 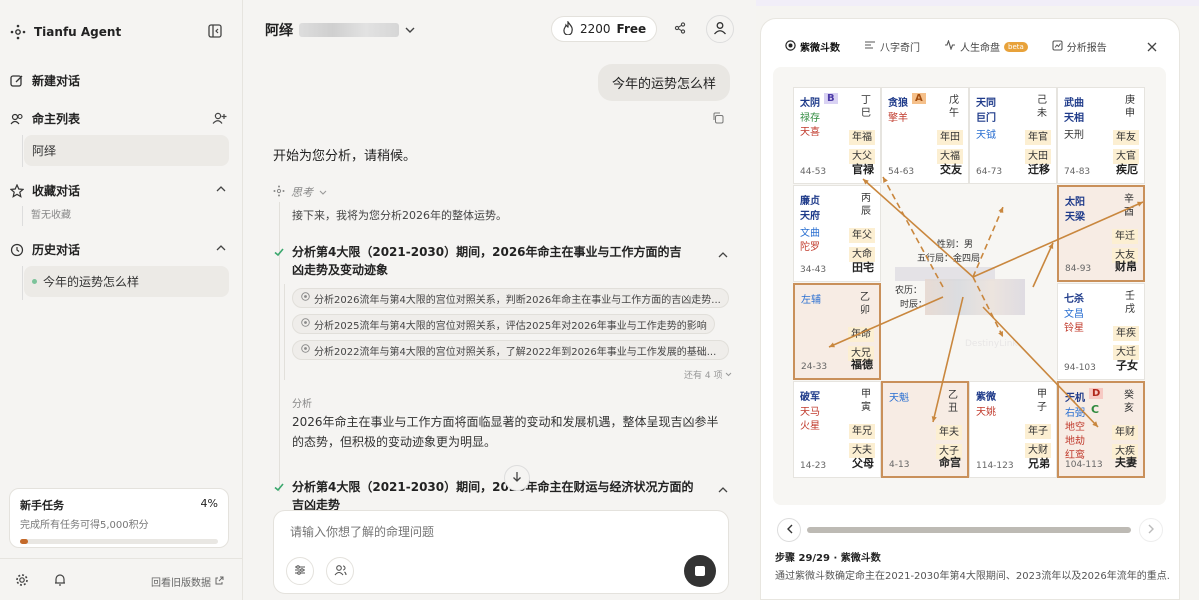 I want to click on tab-ziwei: 紫微斗数, so click(x=812, y=46).